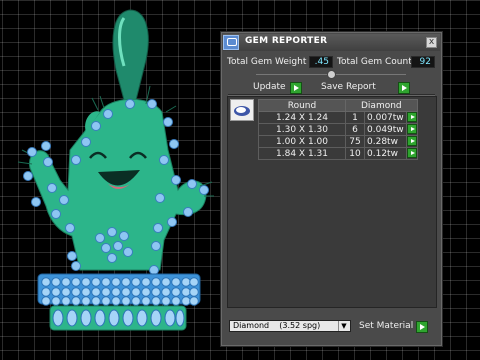  What do you see at coordinates (286, 41) in the screenshot?
I see `panel-title: GEM REPORTER` at bounding box center [286, 41].